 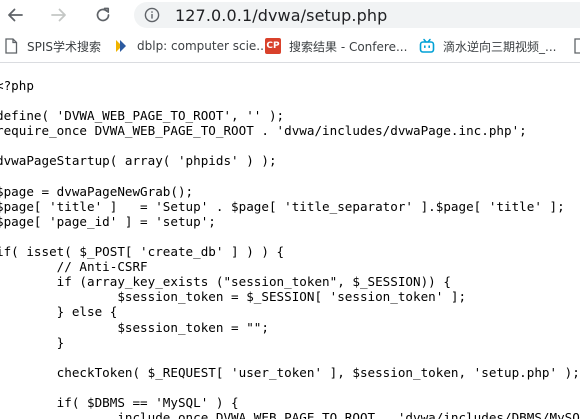 I want to click on cp-logo-mark: CP, so click(x=273, y=46).